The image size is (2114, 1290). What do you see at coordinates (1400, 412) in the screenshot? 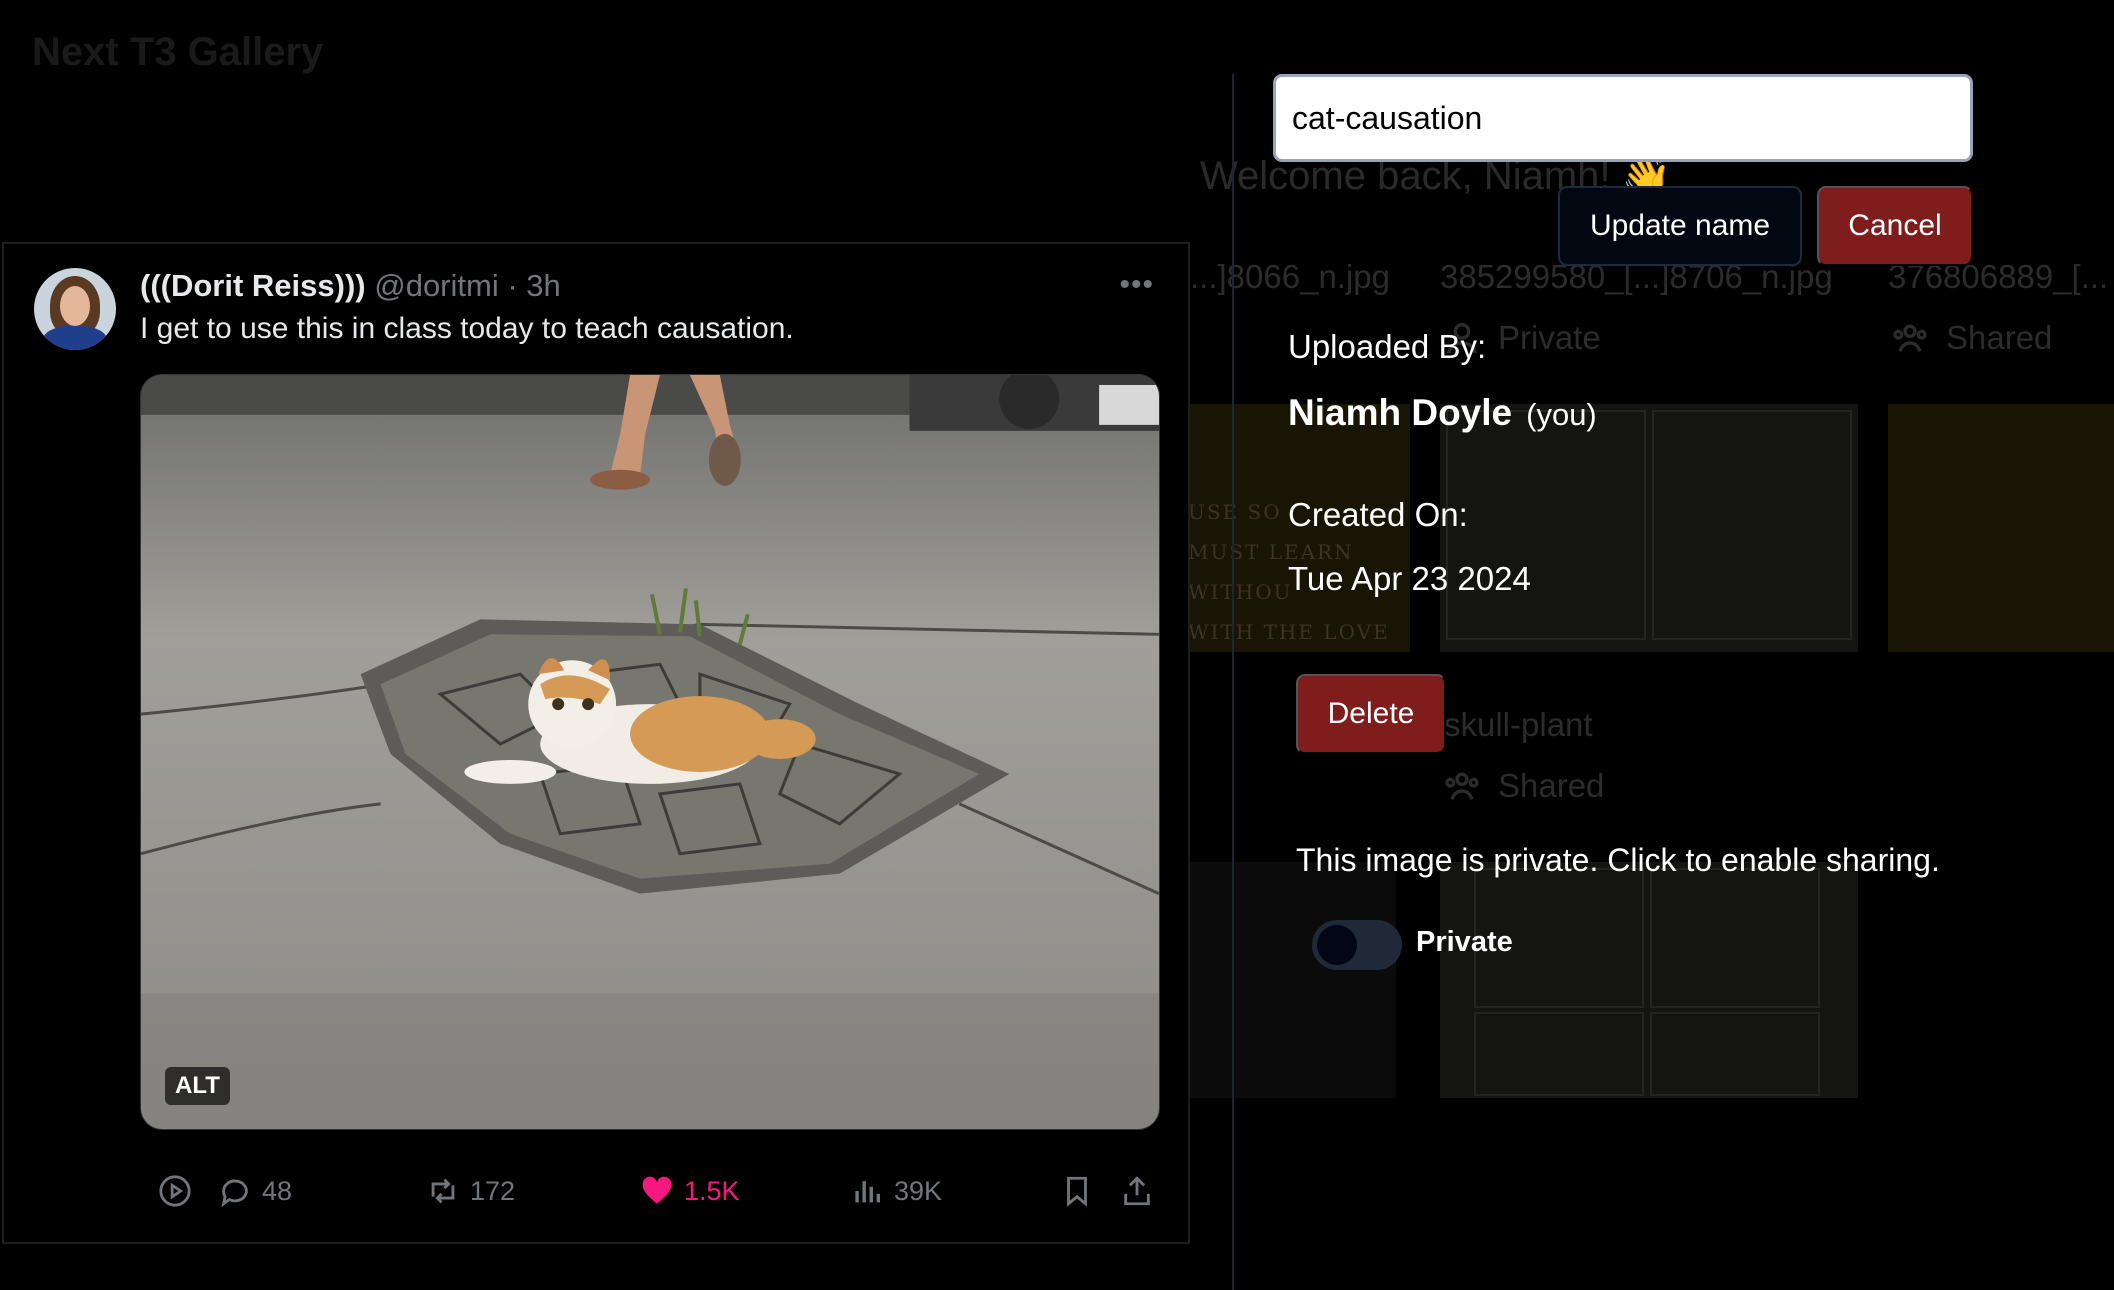
I see `uploader-name: Niamh Doyle` at bounding box center [1400, 412].